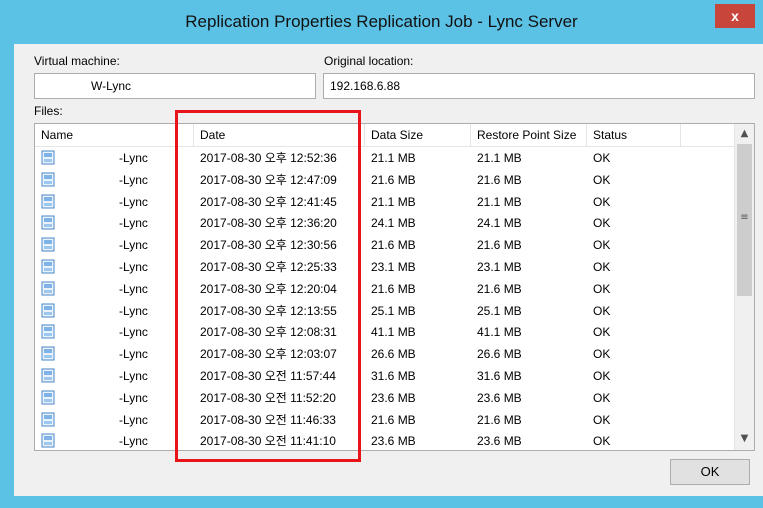 The image size is (763, 508). What do you see at coordinates (369, 61) in the screenshot?
I see `location-label: Original location:` at bounding box center [369, 61].